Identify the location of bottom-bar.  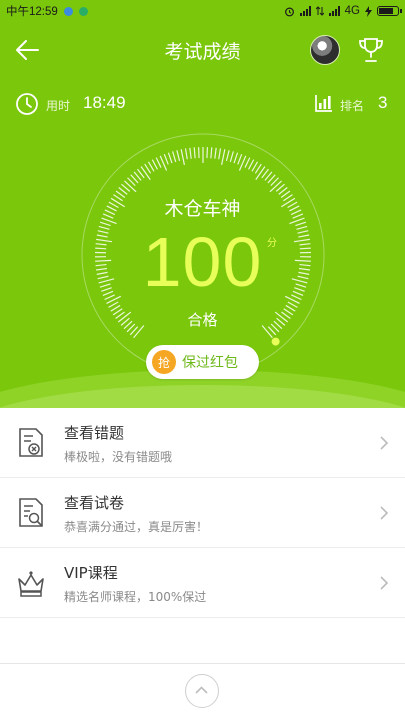
(202, 691).